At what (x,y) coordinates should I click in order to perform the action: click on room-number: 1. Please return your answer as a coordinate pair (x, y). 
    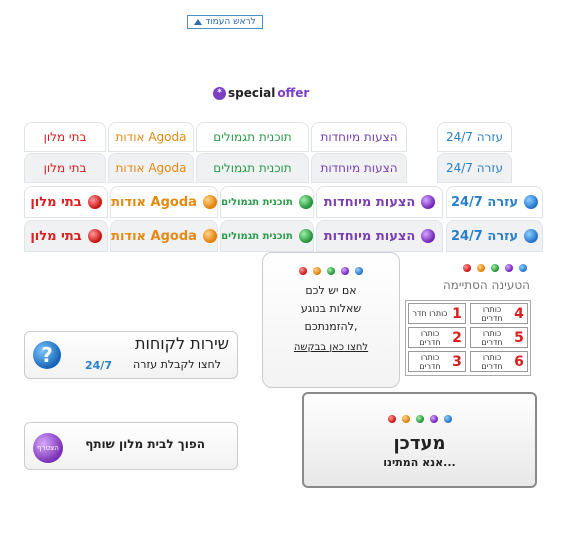
    Looking at the image, I should click on (457, 313).